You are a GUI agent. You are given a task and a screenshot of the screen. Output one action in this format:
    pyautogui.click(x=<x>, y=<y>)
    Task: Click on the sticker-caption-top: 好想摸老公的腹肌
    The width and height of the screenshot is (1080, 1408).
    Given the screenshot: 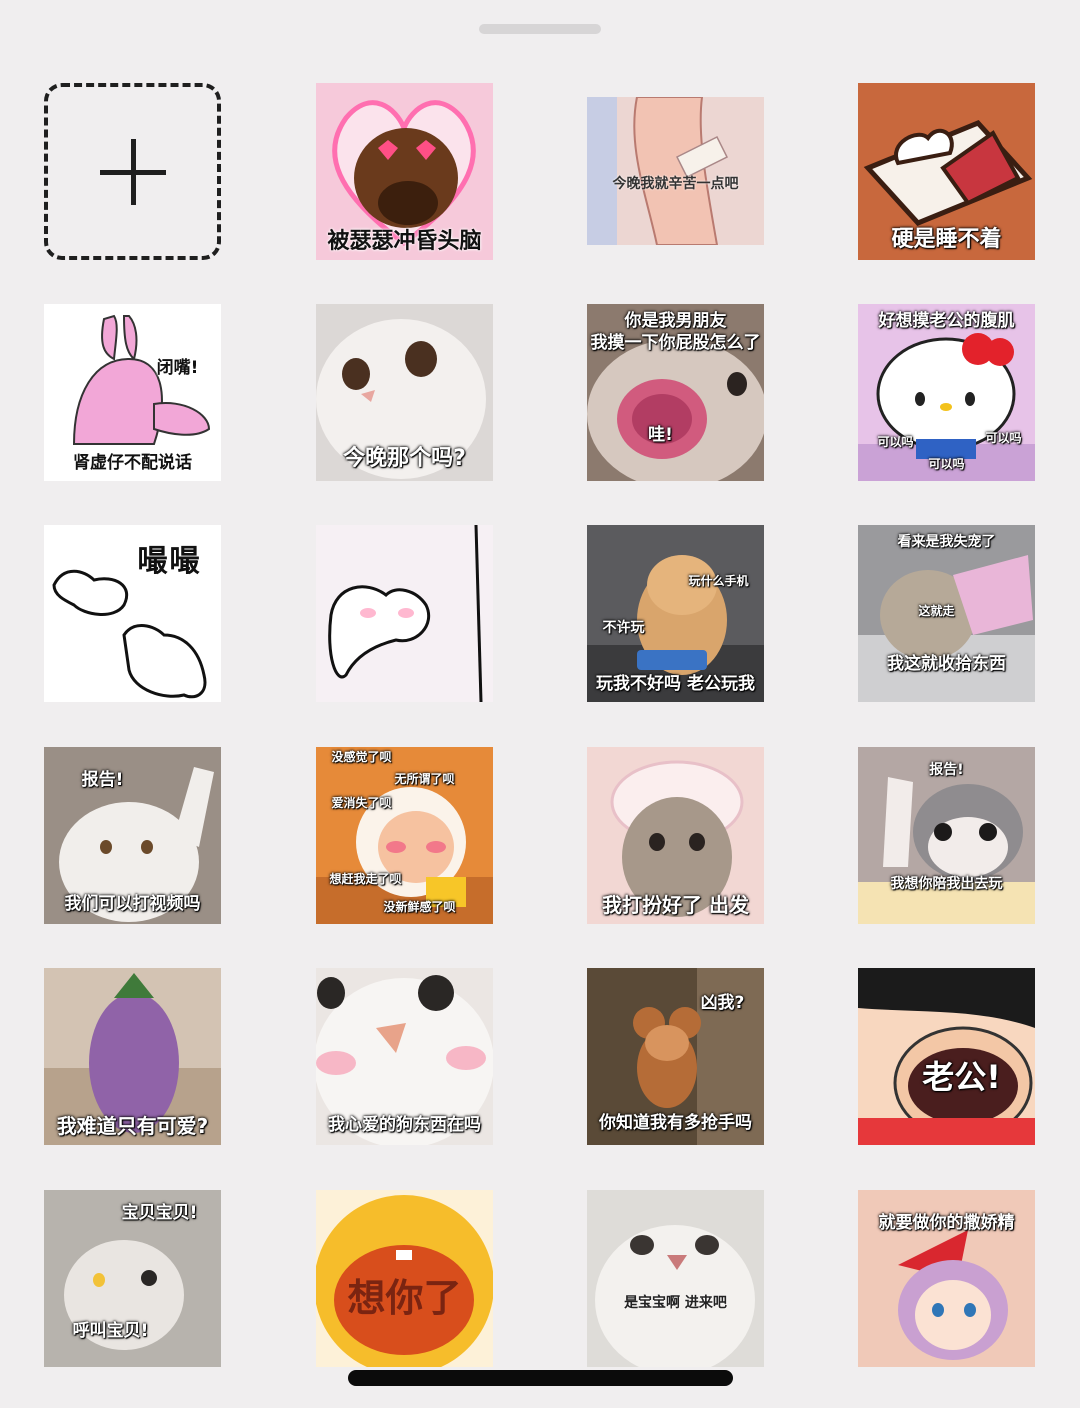 What is the action you would take?
    pyautogui.click(x=946, y=321)
    